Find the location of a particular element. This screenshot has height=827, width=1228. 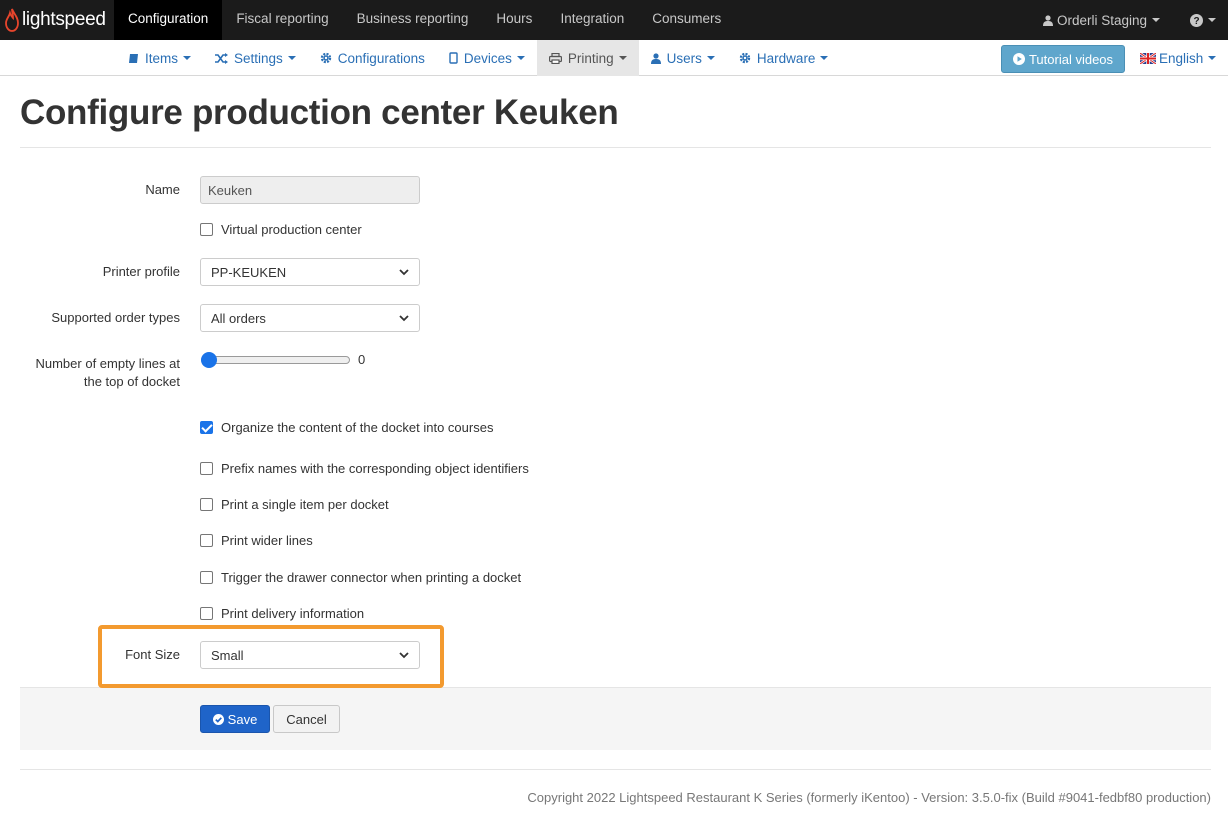

name-field is located at coordinates (310, 190).